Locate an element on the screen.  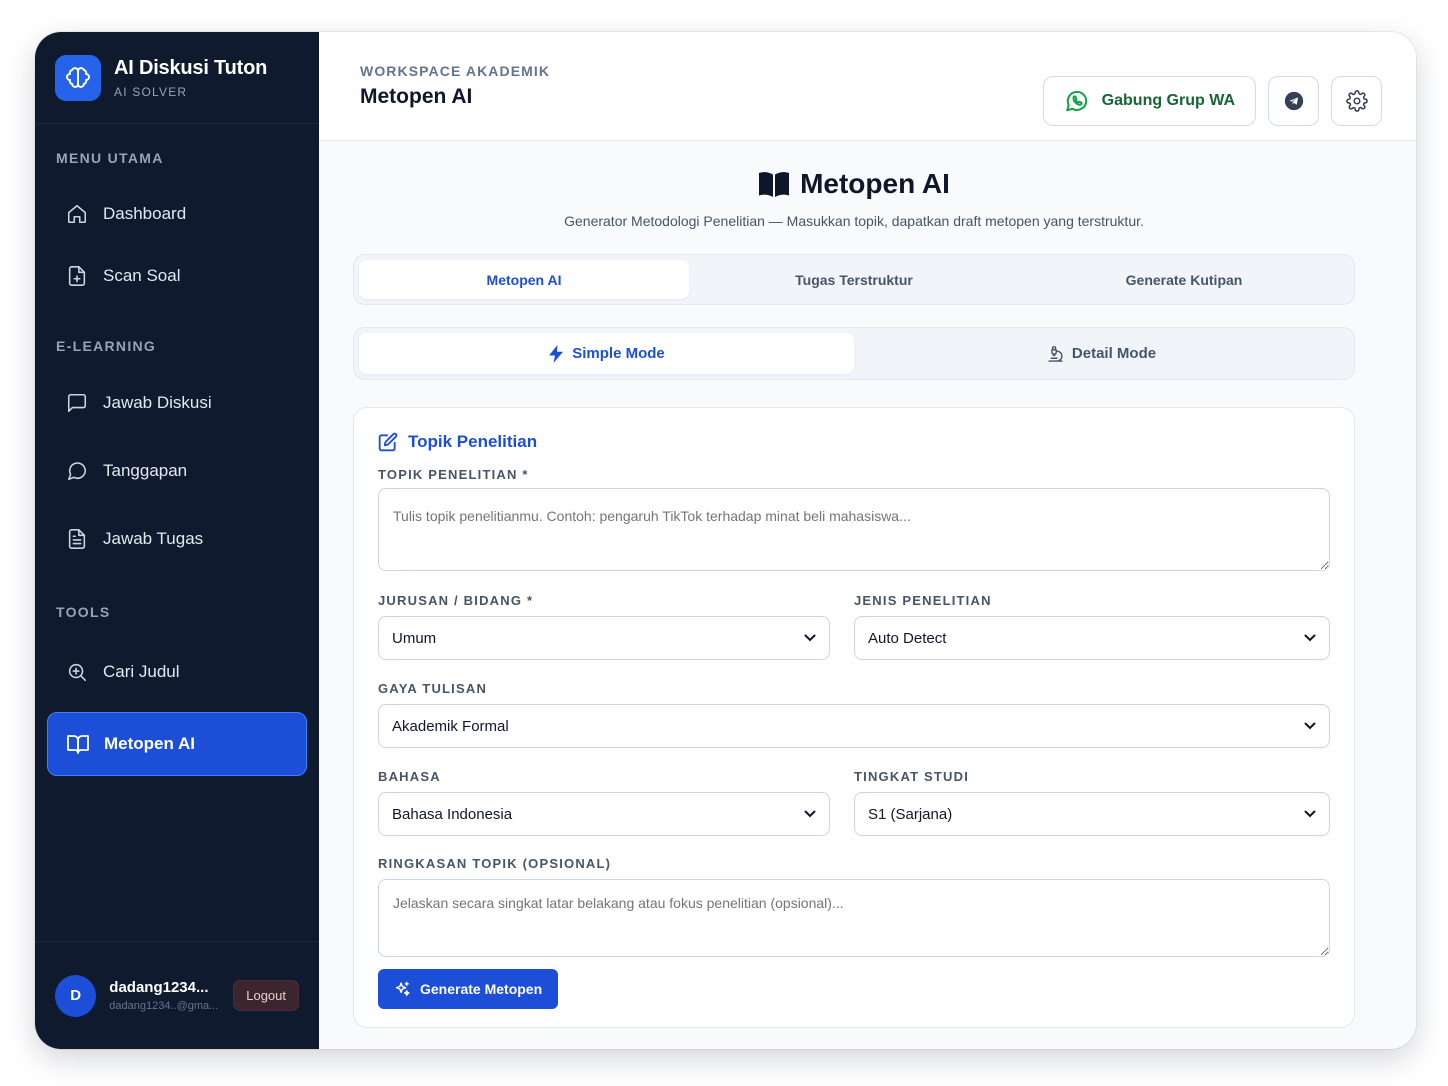
tingkat-label: TINGKAT STUDI is located at coordinates (912, 776).